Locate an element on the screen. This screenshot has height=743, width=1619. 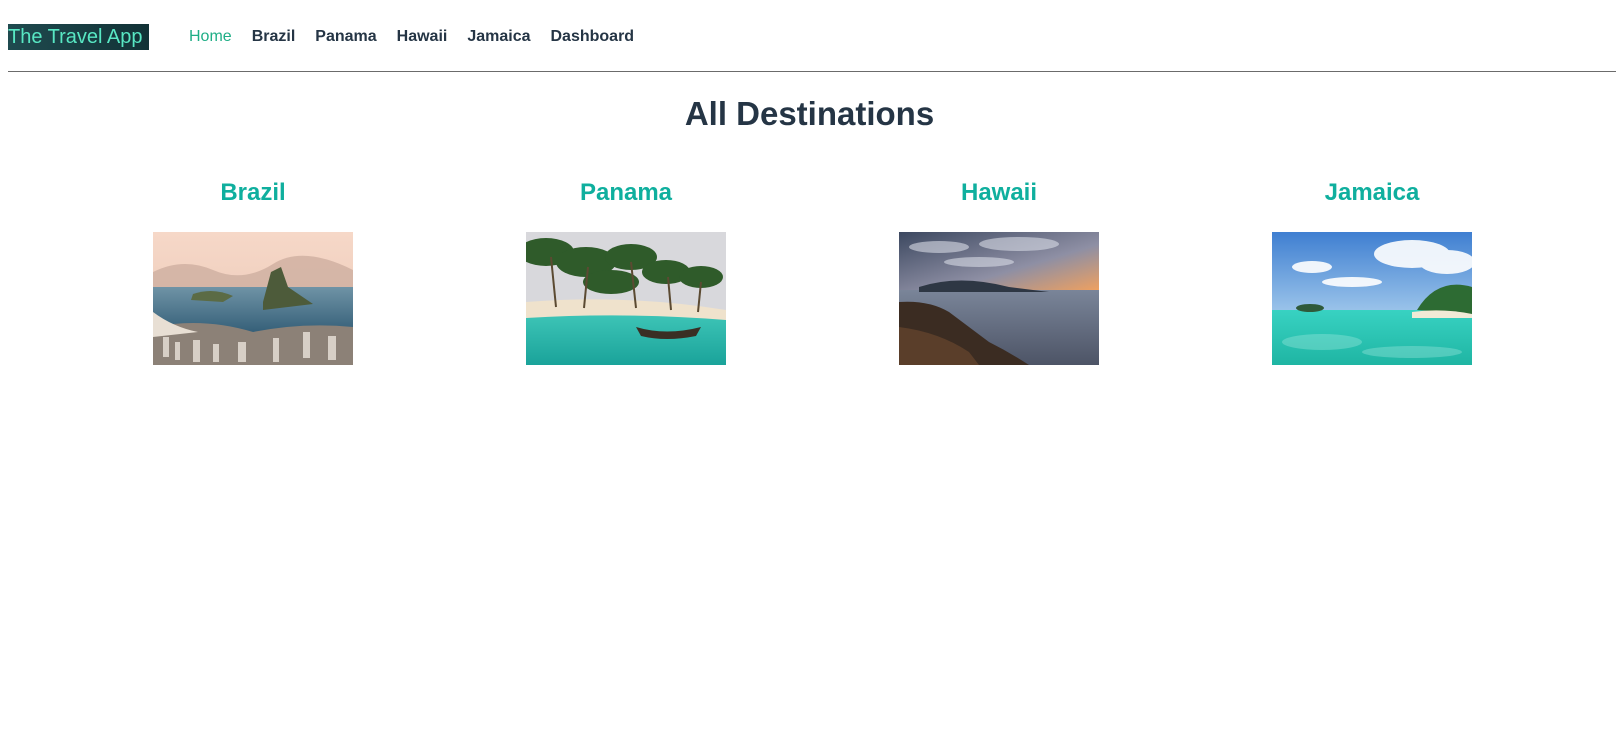
nav-link-home: Home is located at coordinates (210, 37).